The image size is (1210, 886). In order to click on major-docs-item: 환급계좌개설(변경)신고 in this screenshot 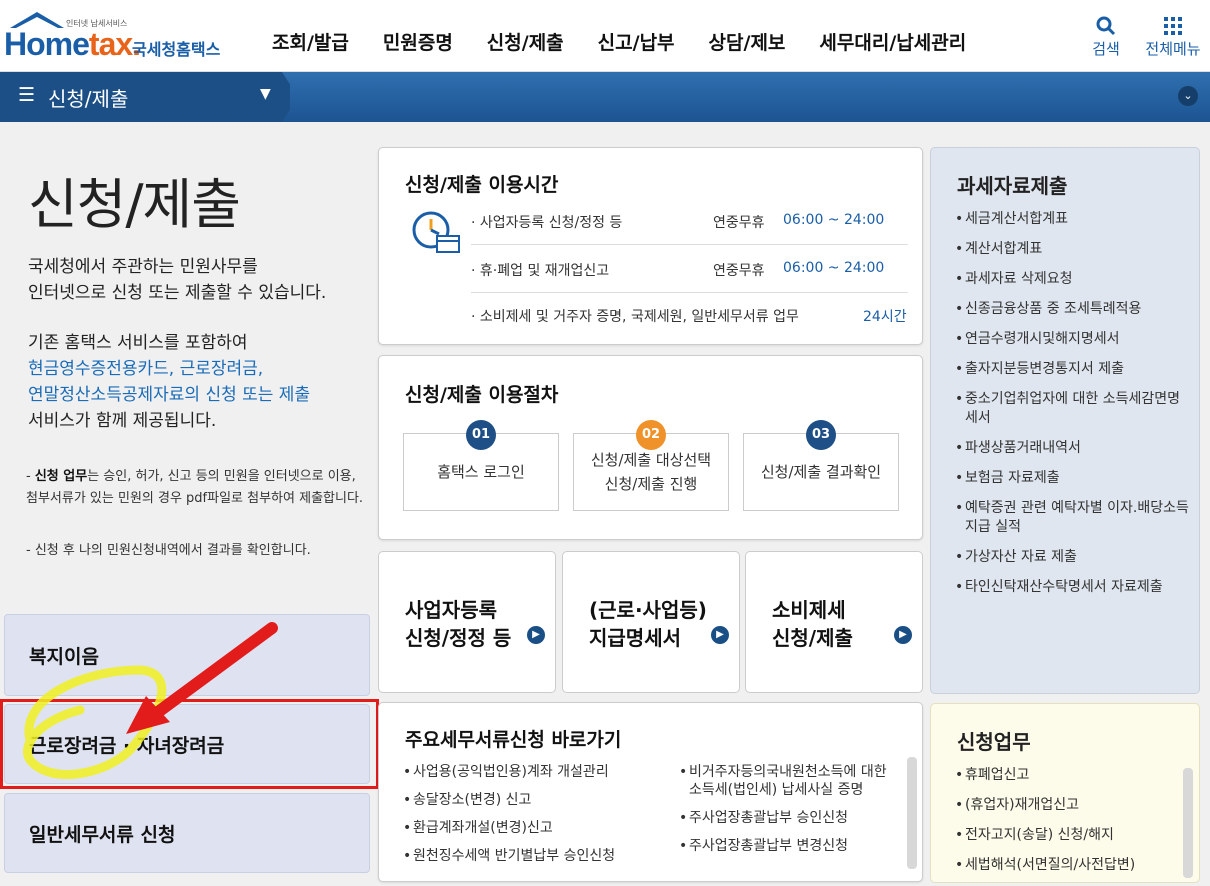, I will do `click(538, 828)`.